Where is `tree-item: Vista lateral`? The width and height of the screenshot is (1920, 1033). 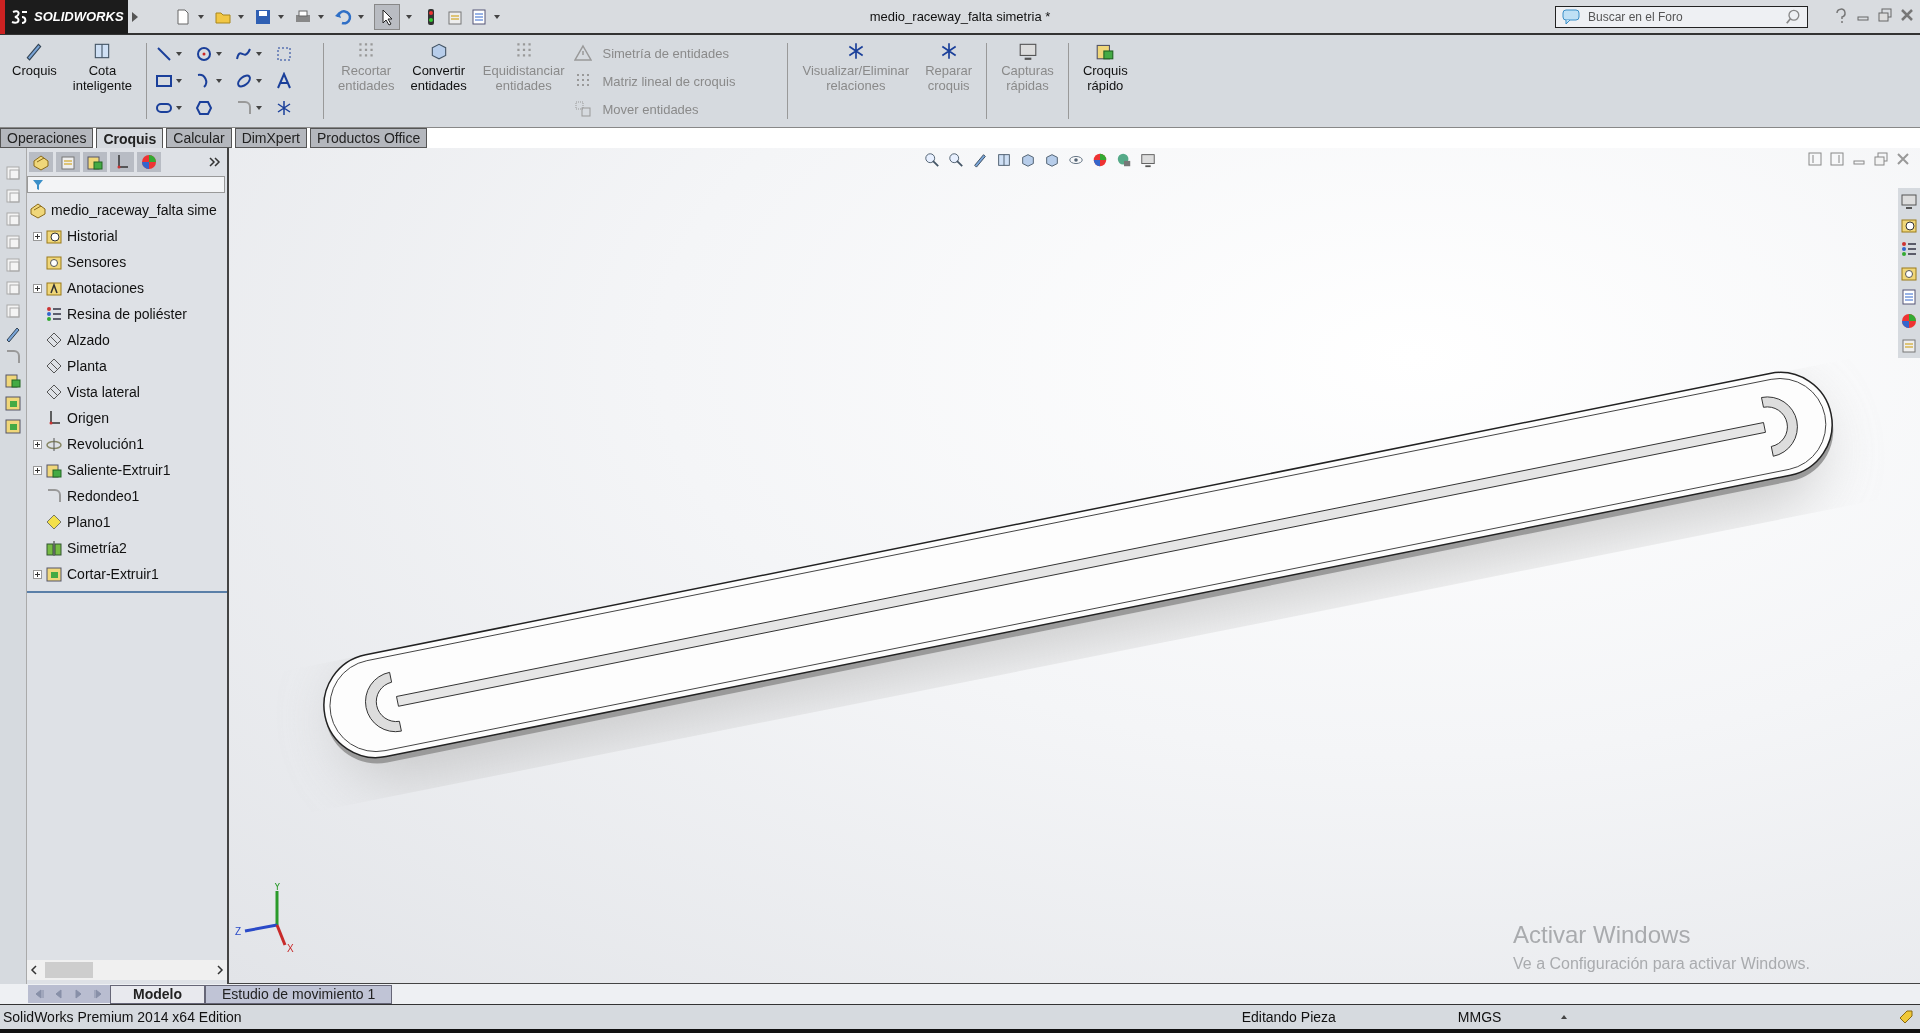 tree-item: Vista lateral is located at coordinates (92, 392).